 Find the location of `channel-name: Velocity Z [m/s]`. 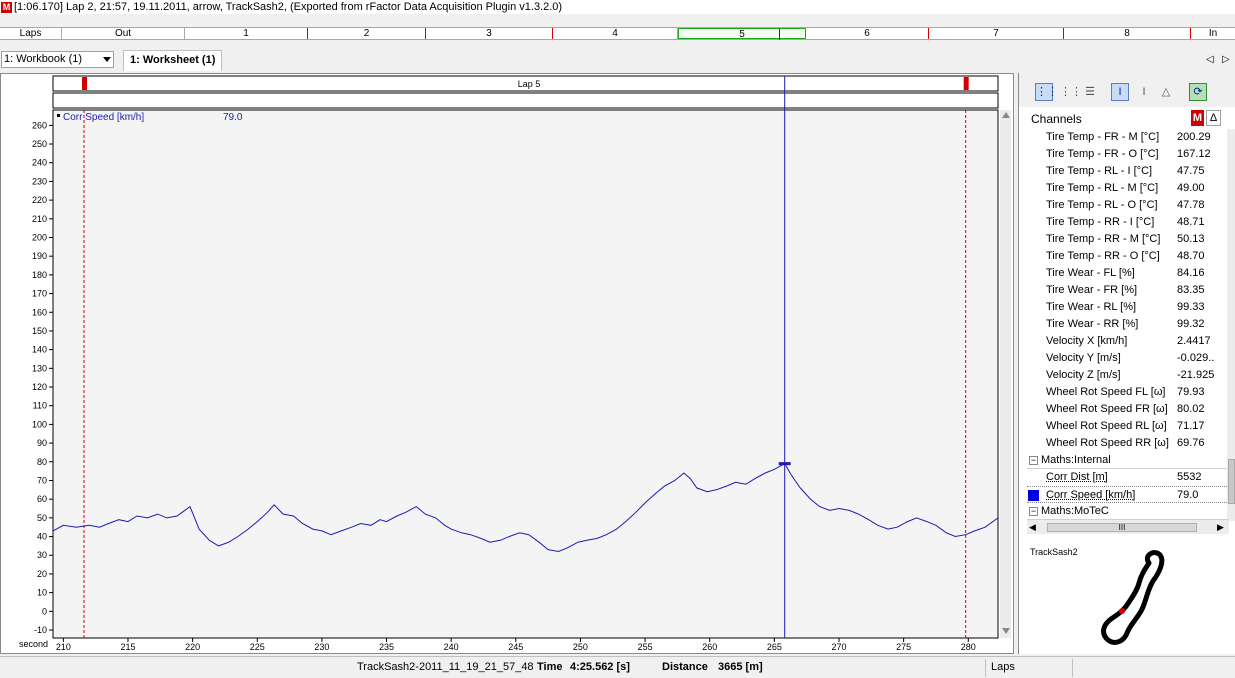

channel-name: Velocity Z [m/s] is located at coordinates (1083, 375).